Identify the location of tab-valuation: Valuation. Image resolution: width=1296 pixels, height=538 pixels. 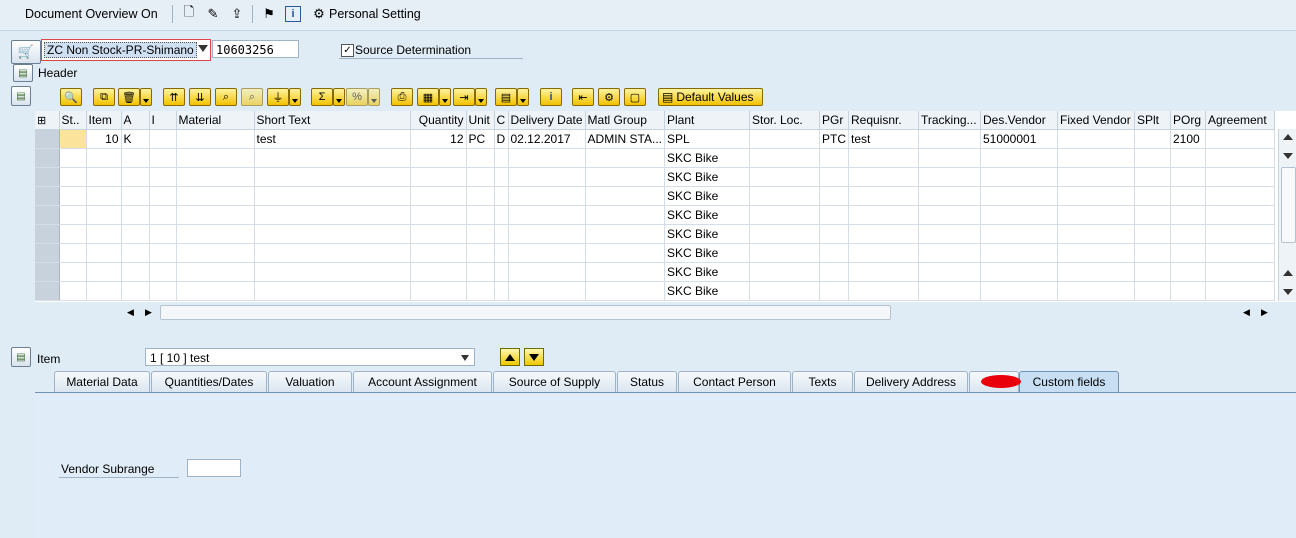
(310, 381).